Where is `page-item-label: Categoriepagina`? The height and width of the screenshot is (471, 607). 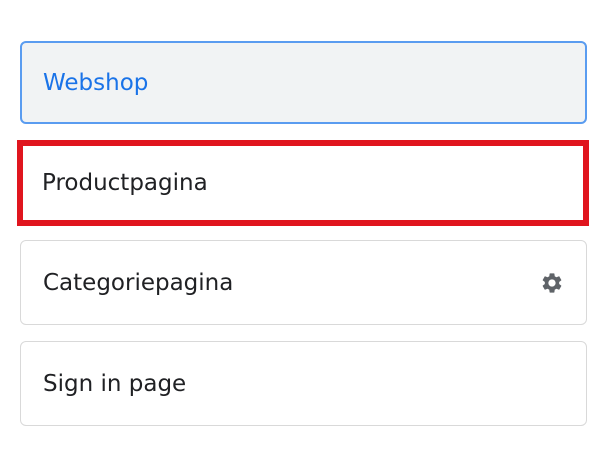
page-item-label: Categoriepagina is located at coordinates (138, 282).